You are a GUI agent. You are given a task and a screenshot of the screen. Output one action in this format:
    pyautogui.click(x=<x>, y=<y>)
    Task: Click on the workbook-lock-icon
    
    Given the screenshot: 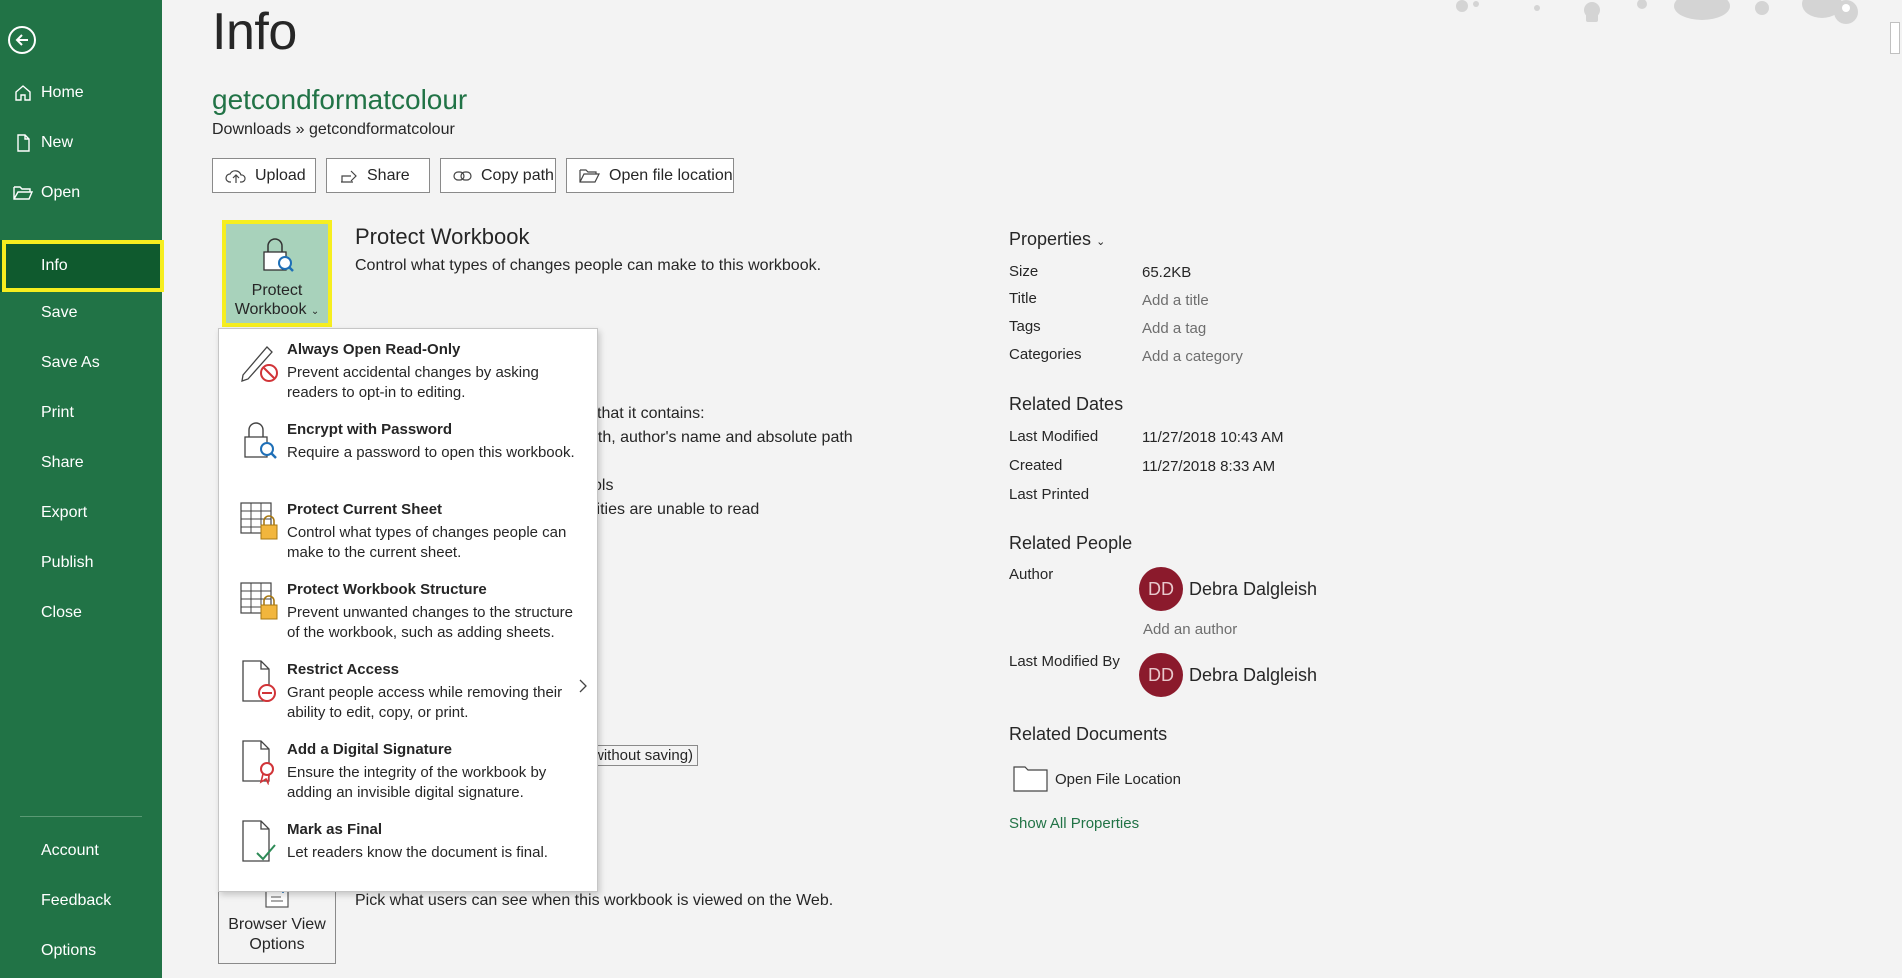 What is the action you would take?
    pyautogui.click(x=260, y=602)
    